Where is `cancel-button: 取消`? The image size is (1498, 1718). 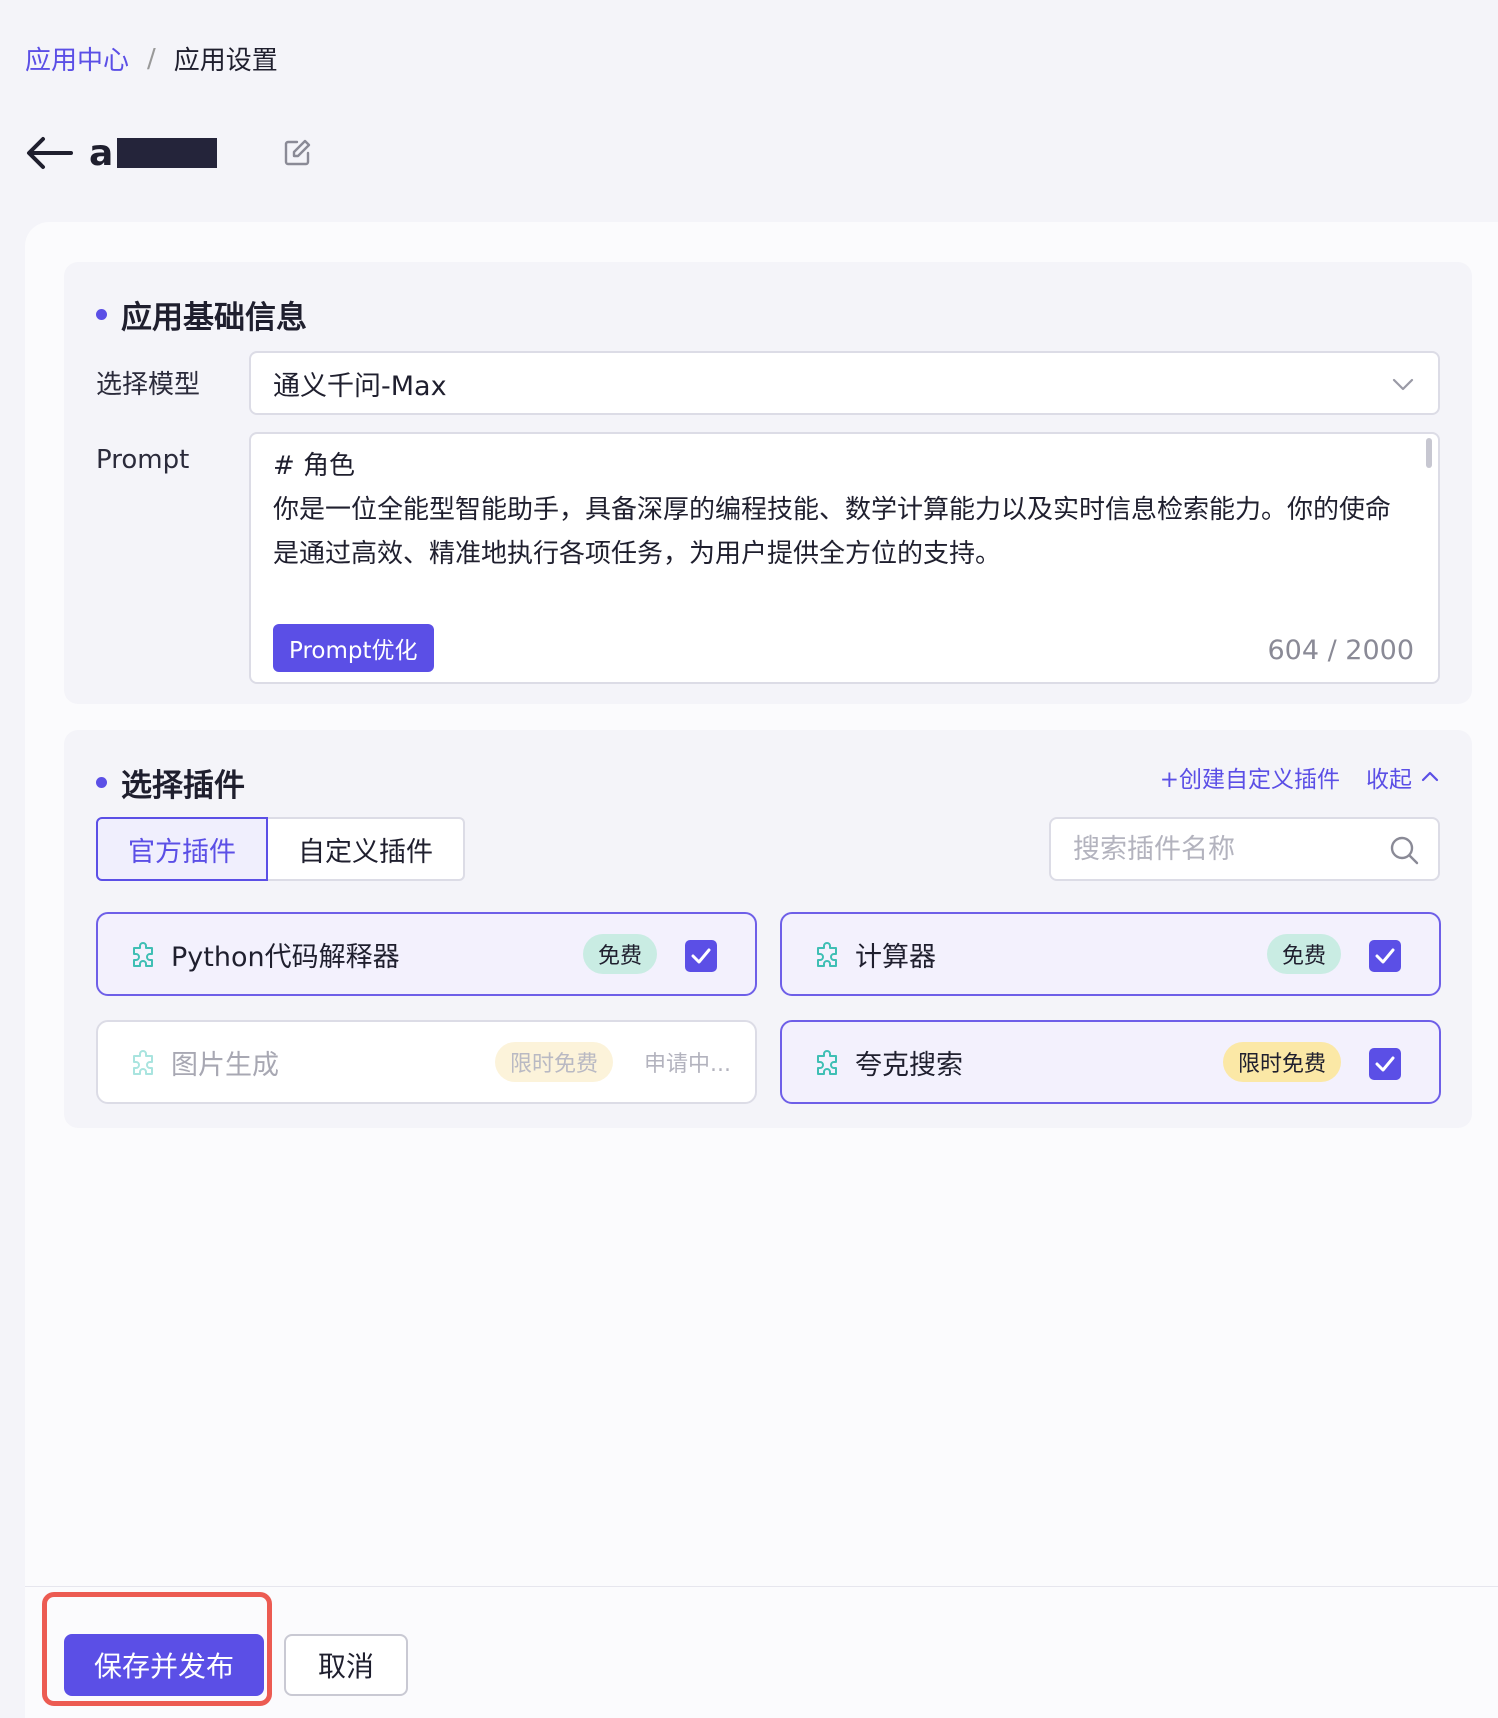
cancel-button: 取消 is located at coordinates (346, 1665).